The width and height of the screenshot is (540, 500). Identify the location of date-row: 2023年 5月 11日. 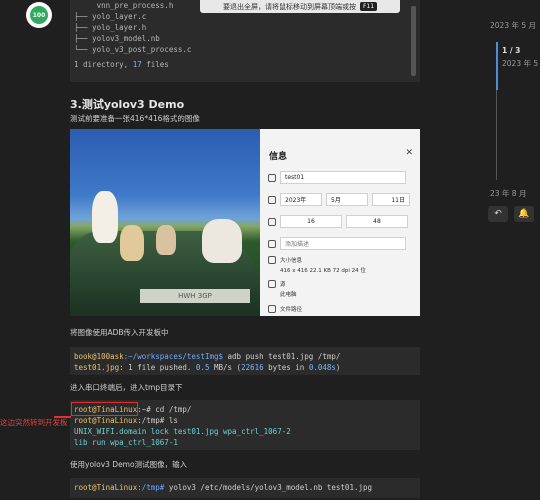
(339, 199).